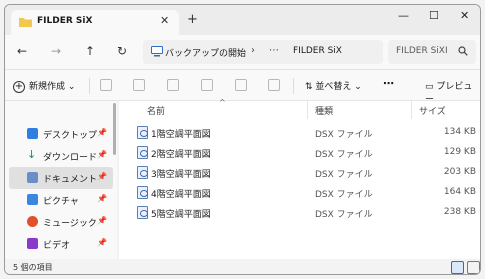 The width and height of the screenshot is (485, 279). Describe the element at coordinates (70, 136) in the screenshot. I see `sidebar-item-label: デスクトップ` at that location.